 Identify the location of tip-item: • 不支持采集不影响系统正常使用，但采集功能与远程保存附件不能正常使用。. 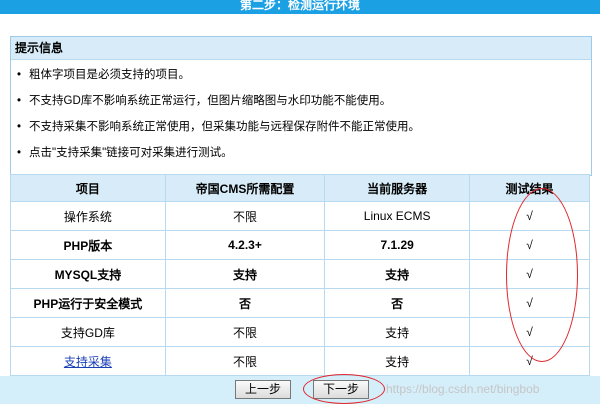
(304, 131).